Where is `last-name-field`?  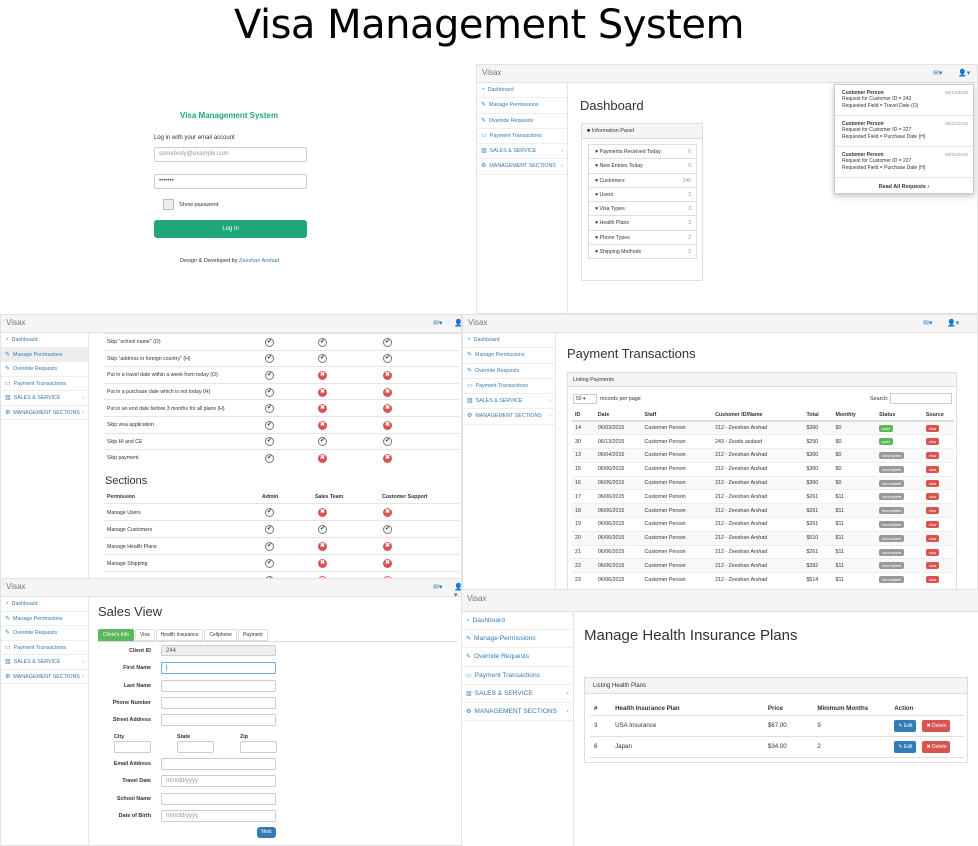
last-name-field is located at coordinates (218, 686).